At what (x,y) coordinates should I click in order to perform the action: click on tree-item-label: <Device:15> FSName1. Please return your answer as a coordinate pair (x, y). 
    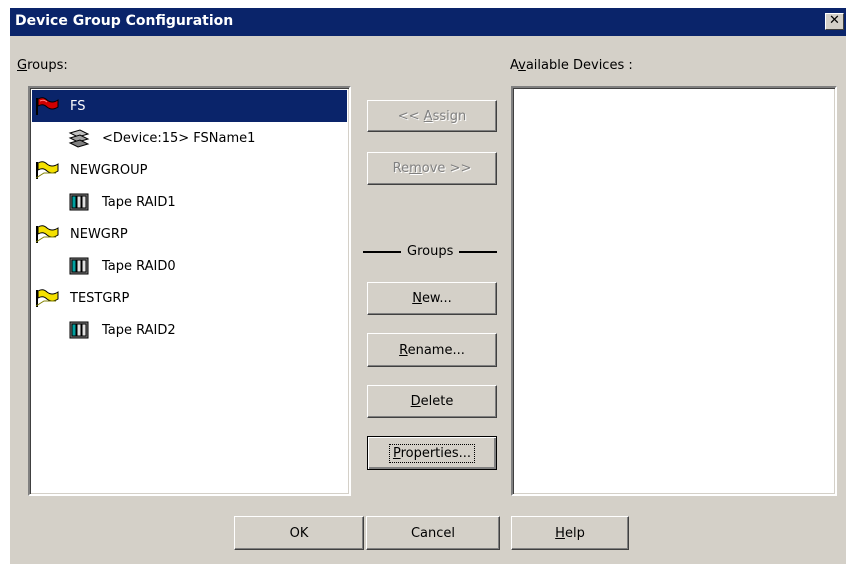
    Looking at the image, I should click on (179, 138).